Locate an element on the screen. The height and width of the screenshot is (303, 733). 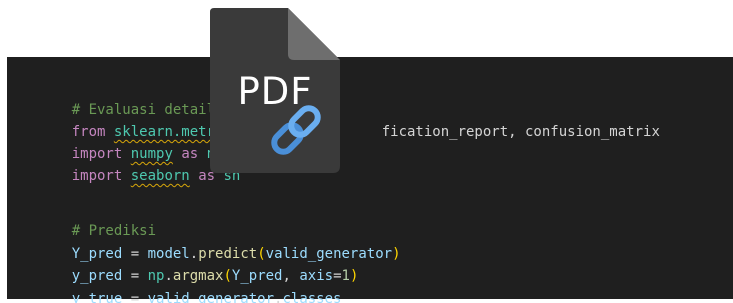
attribute-name: classes is located at coordinates (312, 297).